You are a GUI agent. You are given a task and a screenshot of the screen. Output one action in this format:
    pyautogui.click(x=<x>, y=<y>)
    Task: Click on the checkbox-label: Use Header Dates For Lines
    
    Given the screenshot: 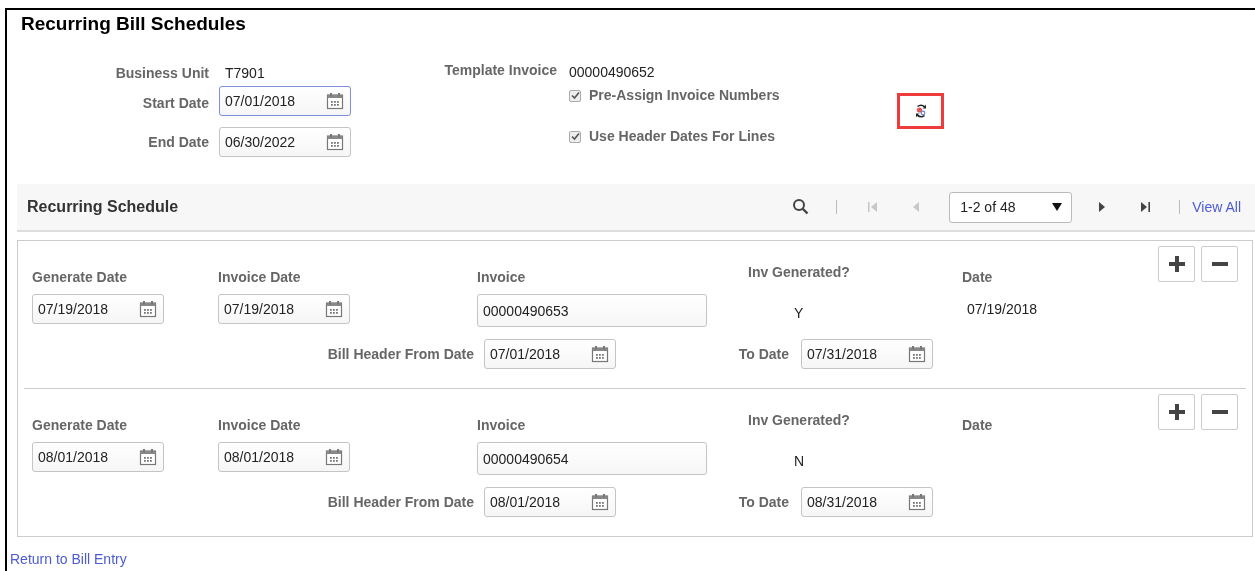 What is the action you would take?
    pyautogui.click(x=682, y=136)
    